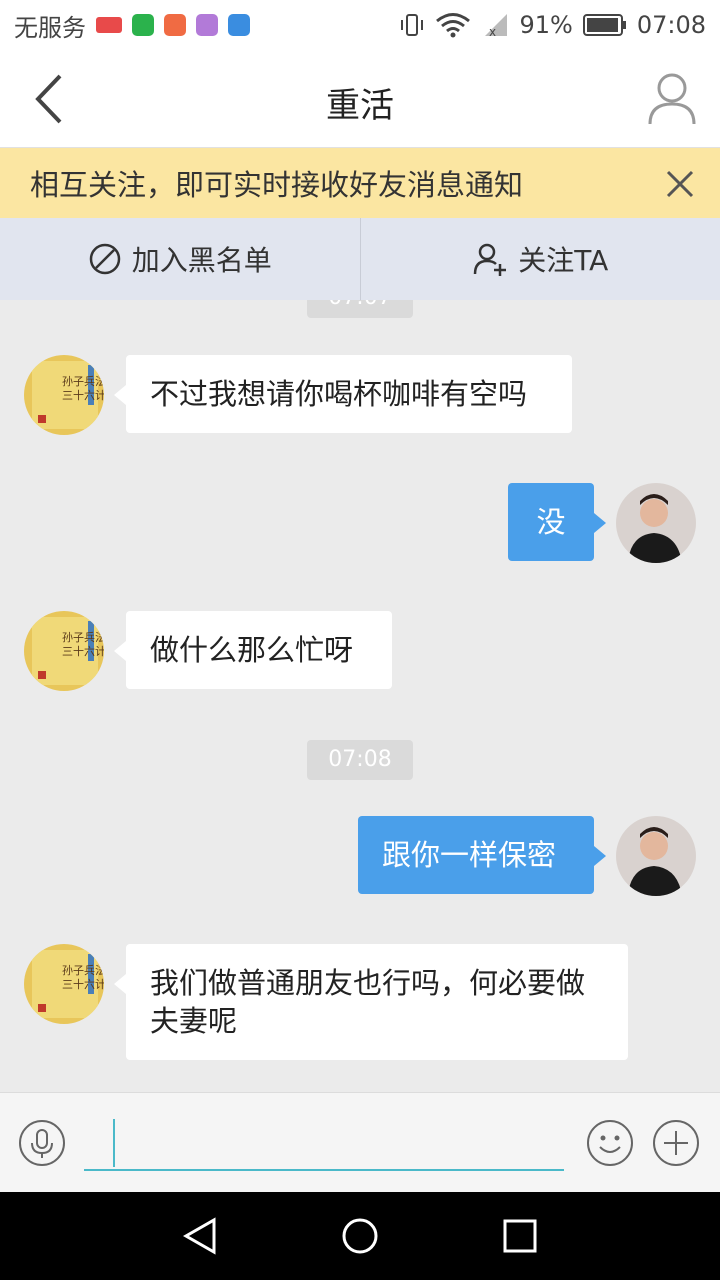 This screenshot has height=1280, width=720. Describe the element at coordinates (343, 394) in the screenshot. I see `message-bubble-received: 不过我想请你喝杯咖啡有空吗` at that location.